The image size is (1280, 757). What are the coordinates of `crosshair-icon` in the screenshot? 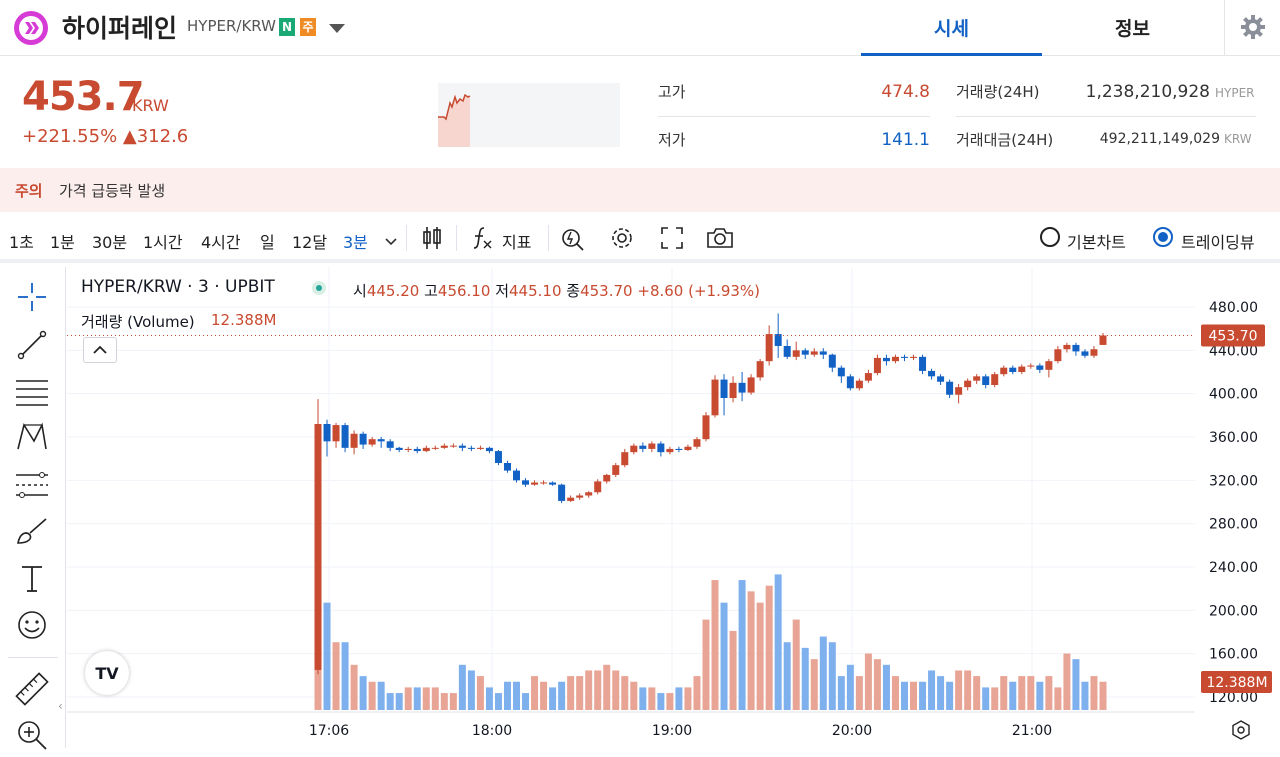 It's located at (32, 297).